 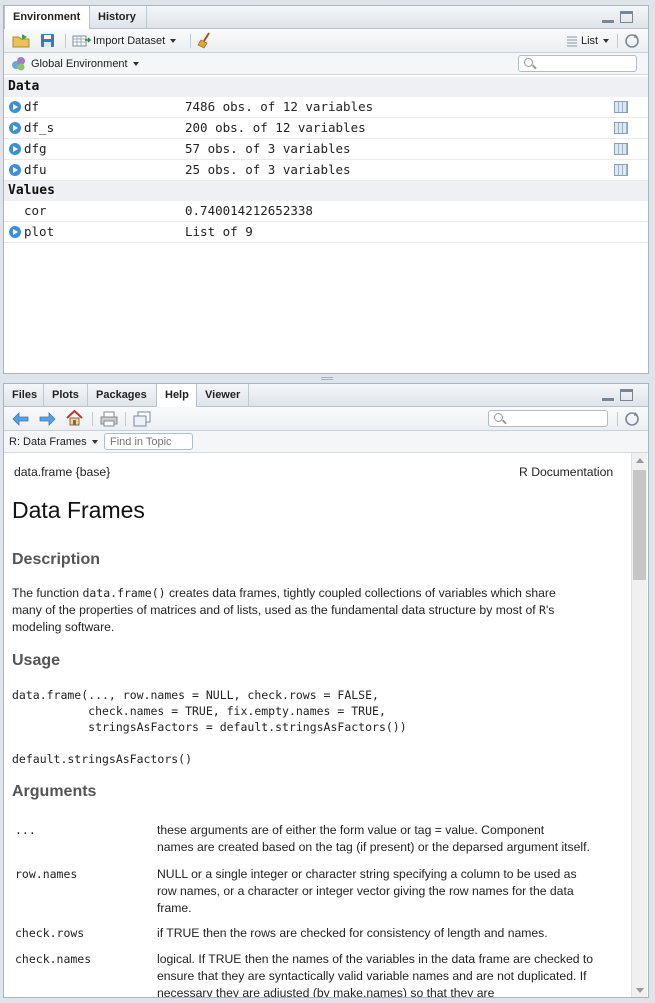 I want to click on argument-name: row.names, so click(x=46, y=874).